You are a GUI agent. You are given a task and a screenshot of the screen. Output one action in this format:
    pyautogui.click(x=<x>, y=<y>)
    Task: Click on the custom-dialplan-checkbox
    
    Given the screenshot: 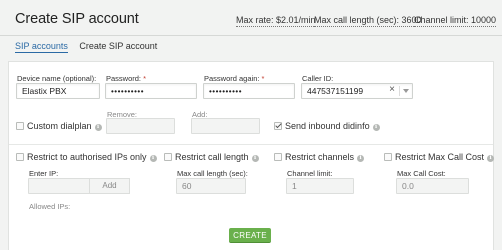 What is the action you would take?
    pyautogui.click(x=20, y=126)
    